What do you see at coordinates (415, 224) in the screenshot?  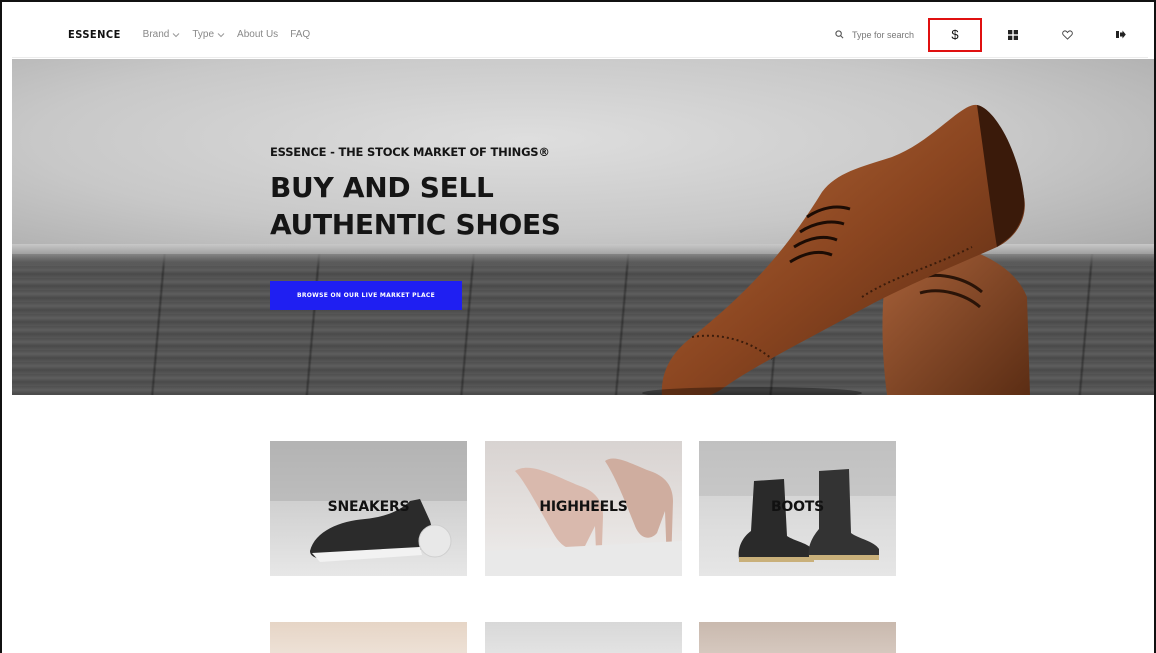 I see `hero-headline-line2: AUTHENTIC SHOES` at bounding box center [415, 224].